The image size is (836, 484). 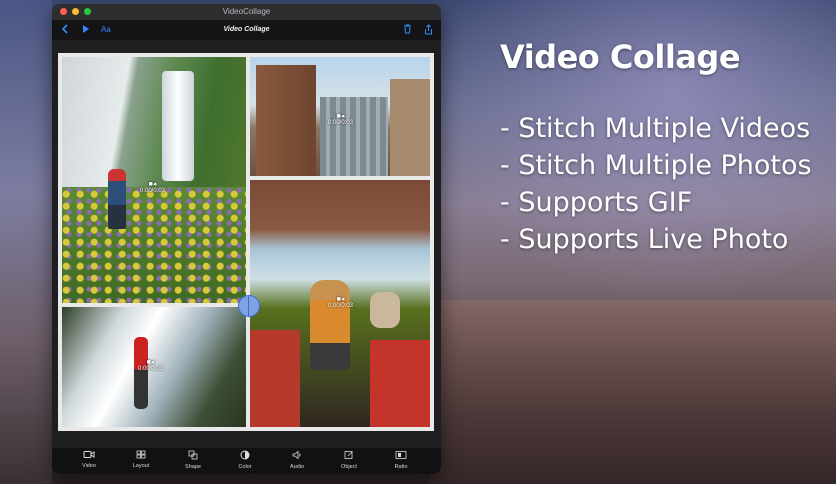 What do you see at coordinates (385, 310) in the screenshot?
I see `dog-figure` at bounding box center [385, 310].